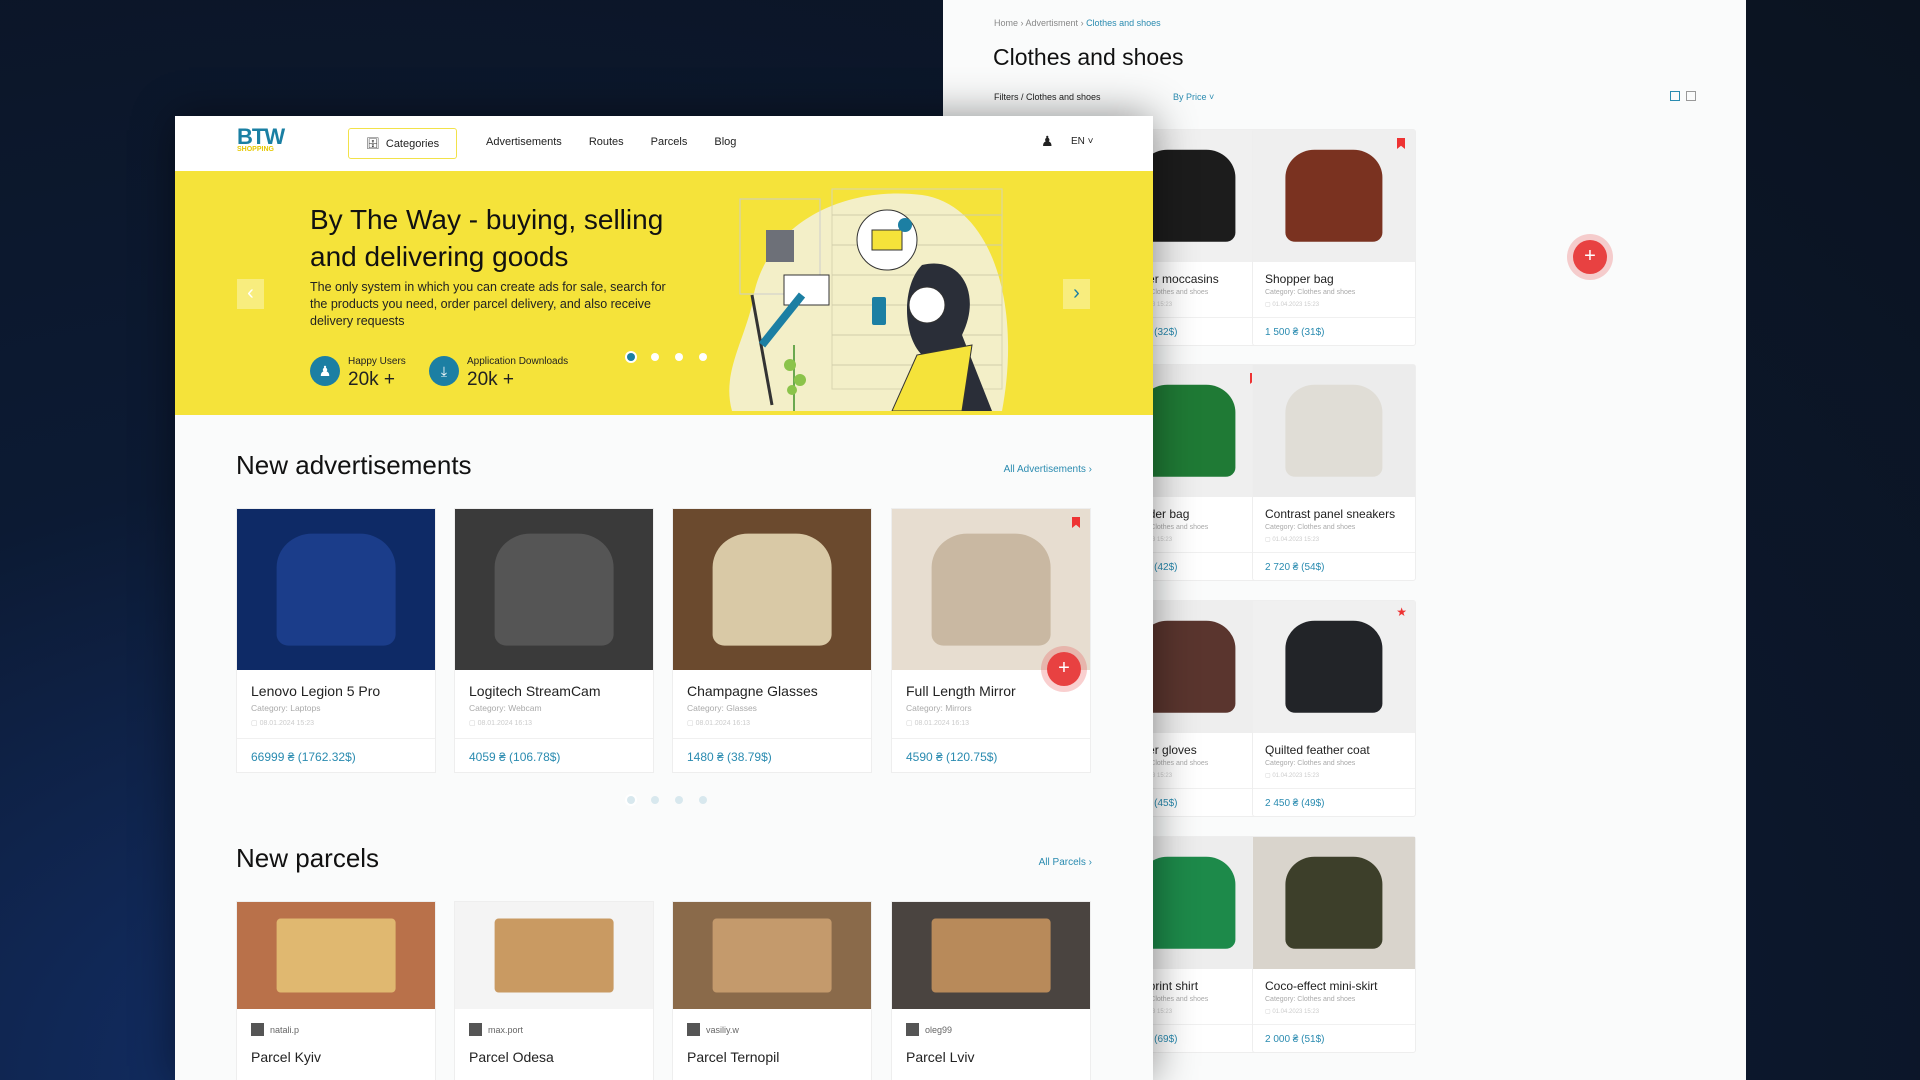 This screenshot has height=1080, width=1920. I want to click on grid-view-icon, so click(1675, 96).